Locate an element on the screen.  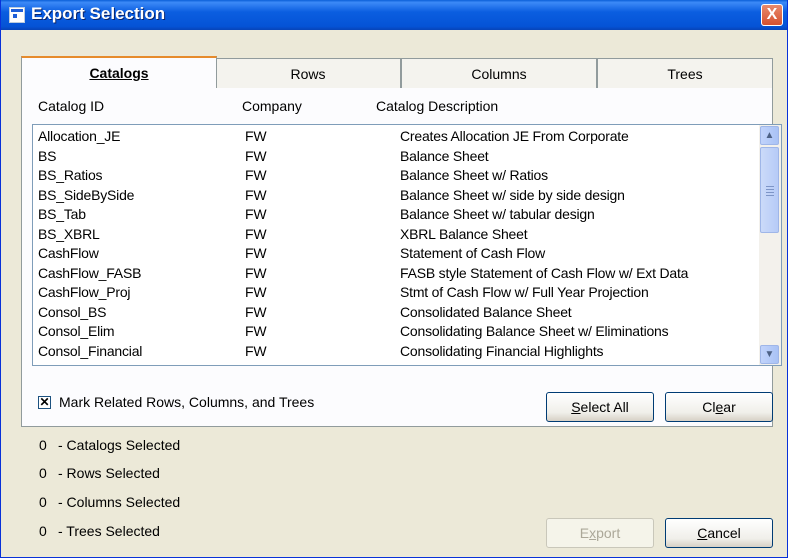
mark-related-label: Mark Related Rows, Columns, and Trees is located at coordinates (186, 402).